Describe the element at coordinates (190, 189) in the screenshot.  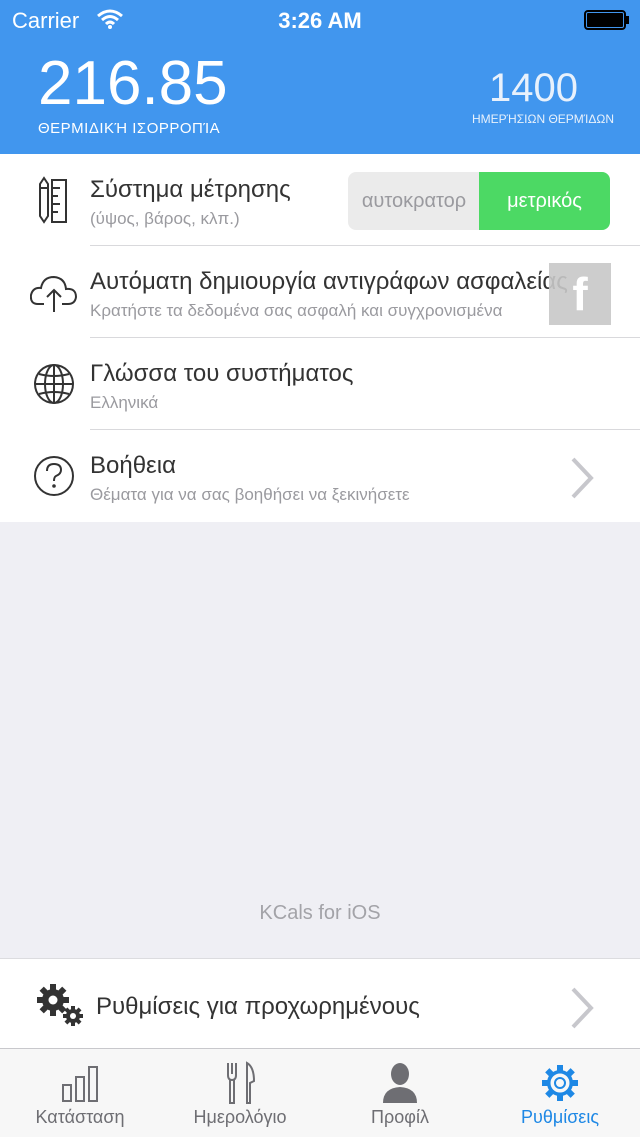
I see `measurement-system-title: Σύστημα μέτρησης` at that location.